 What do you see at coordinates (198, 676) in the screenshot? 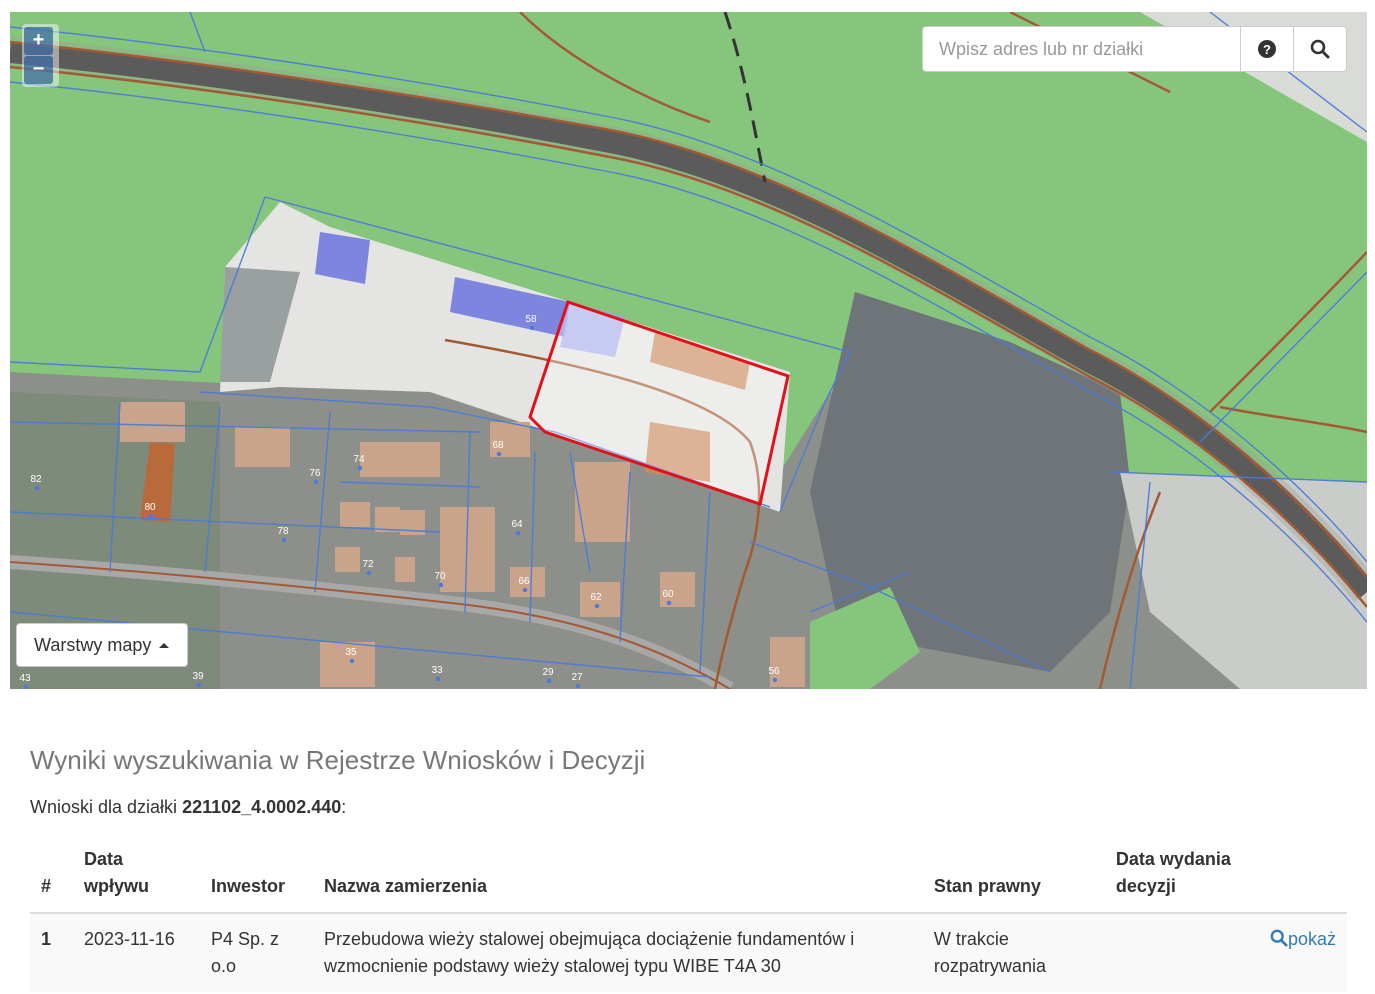
I see `parcel-number-label: 39` at bounding box center [198, 676].